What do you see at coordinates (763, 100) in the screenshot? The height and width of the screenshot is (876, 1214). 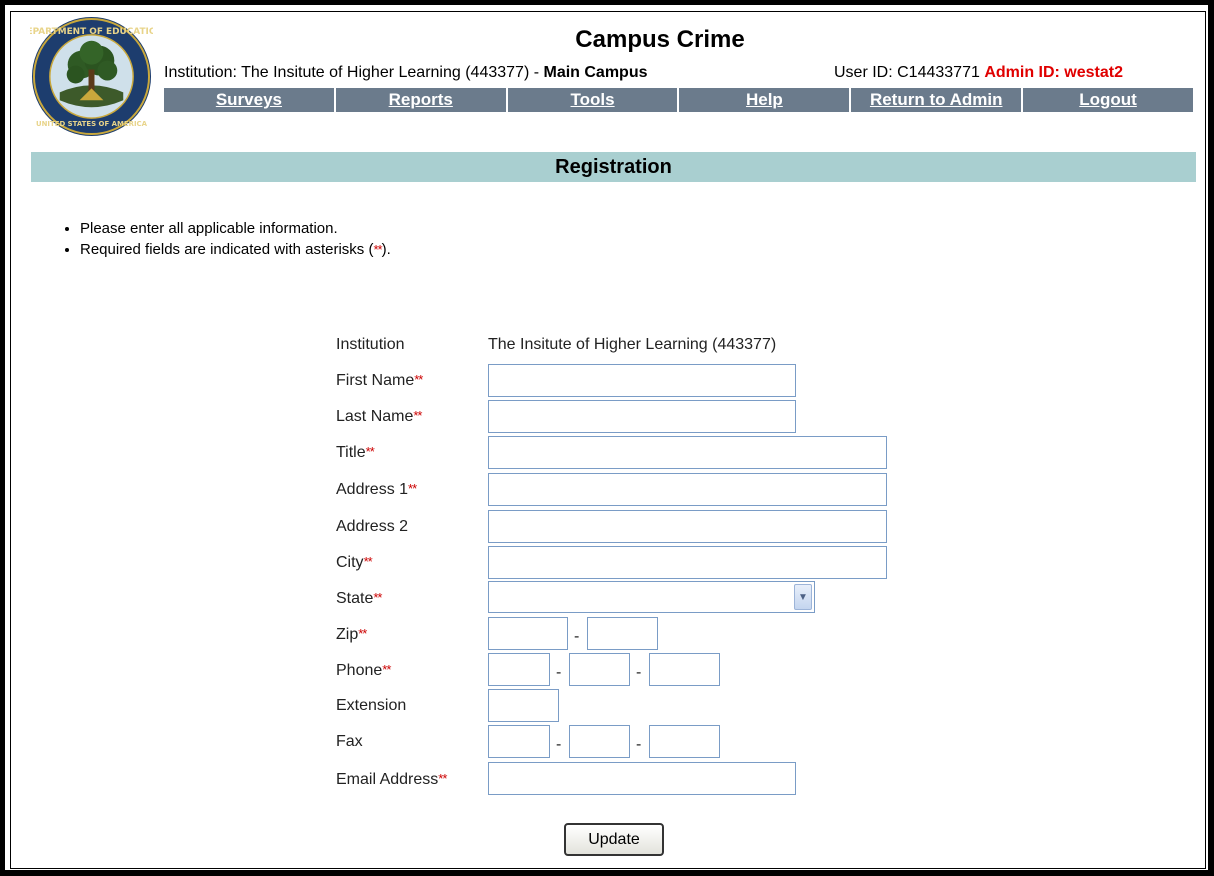 I see `nav-help: Help` at bounding box center [763, 100].